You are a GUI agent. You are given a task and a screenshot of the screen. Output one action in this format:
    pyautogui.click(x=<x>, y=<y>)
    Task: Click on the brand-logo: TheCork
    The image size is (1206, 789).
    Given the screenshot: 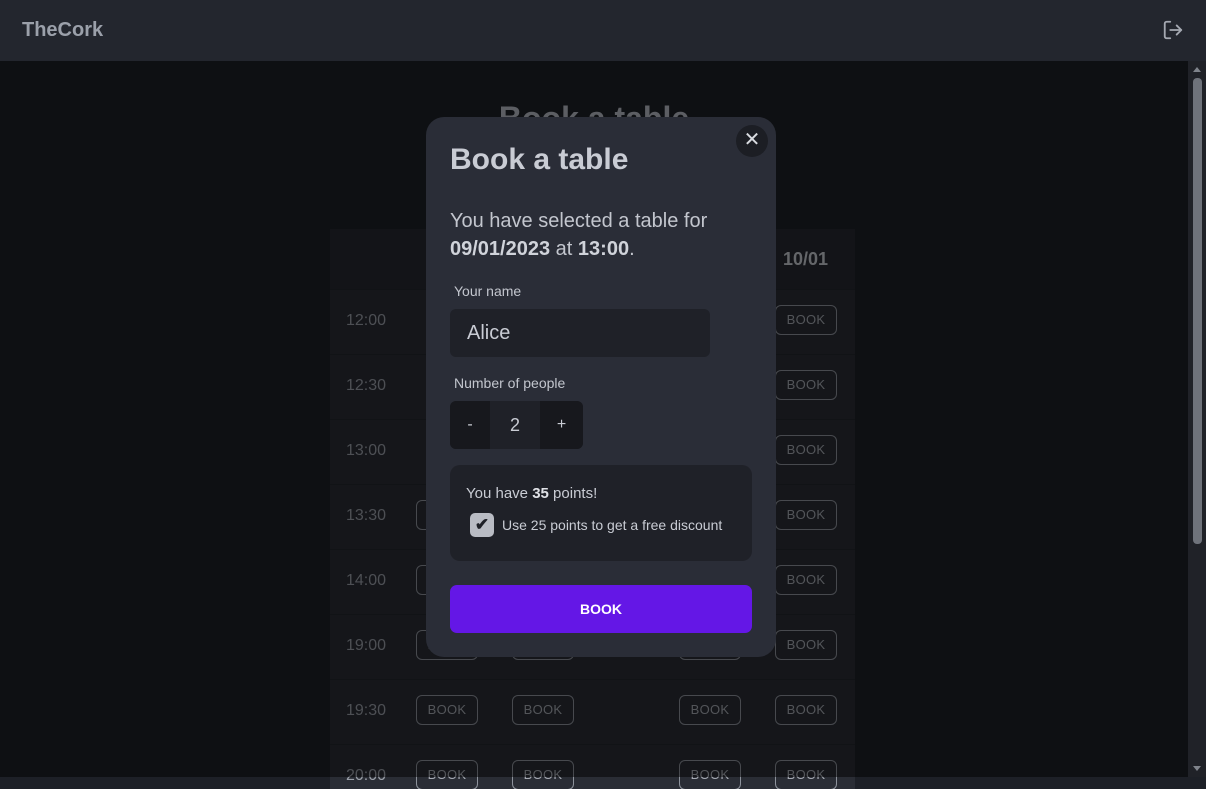 What is the action you would take?
    pyautogui.click(x=62, y=30)
    